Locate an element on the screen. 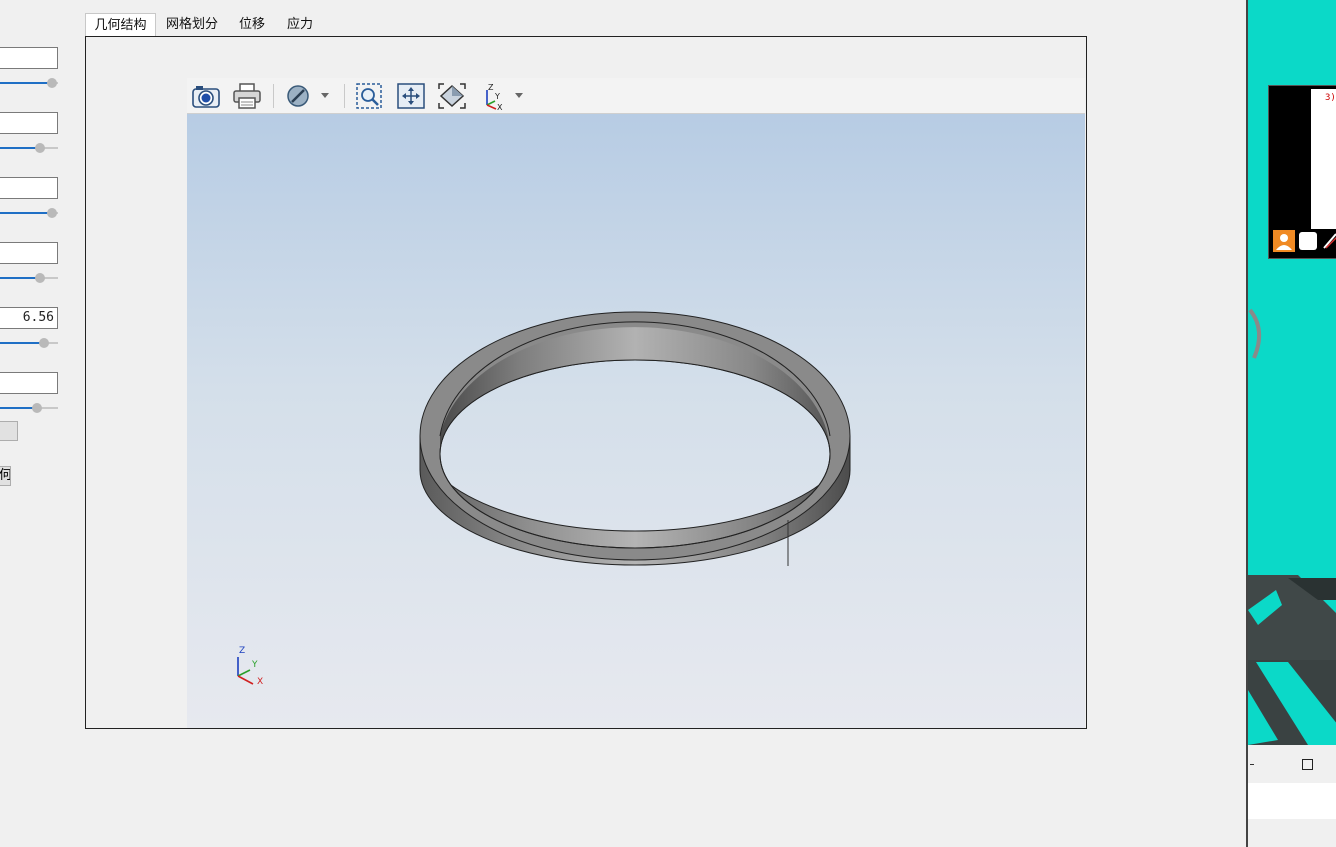  tab-displacement: 位移 is located at coordinates (252, 25).